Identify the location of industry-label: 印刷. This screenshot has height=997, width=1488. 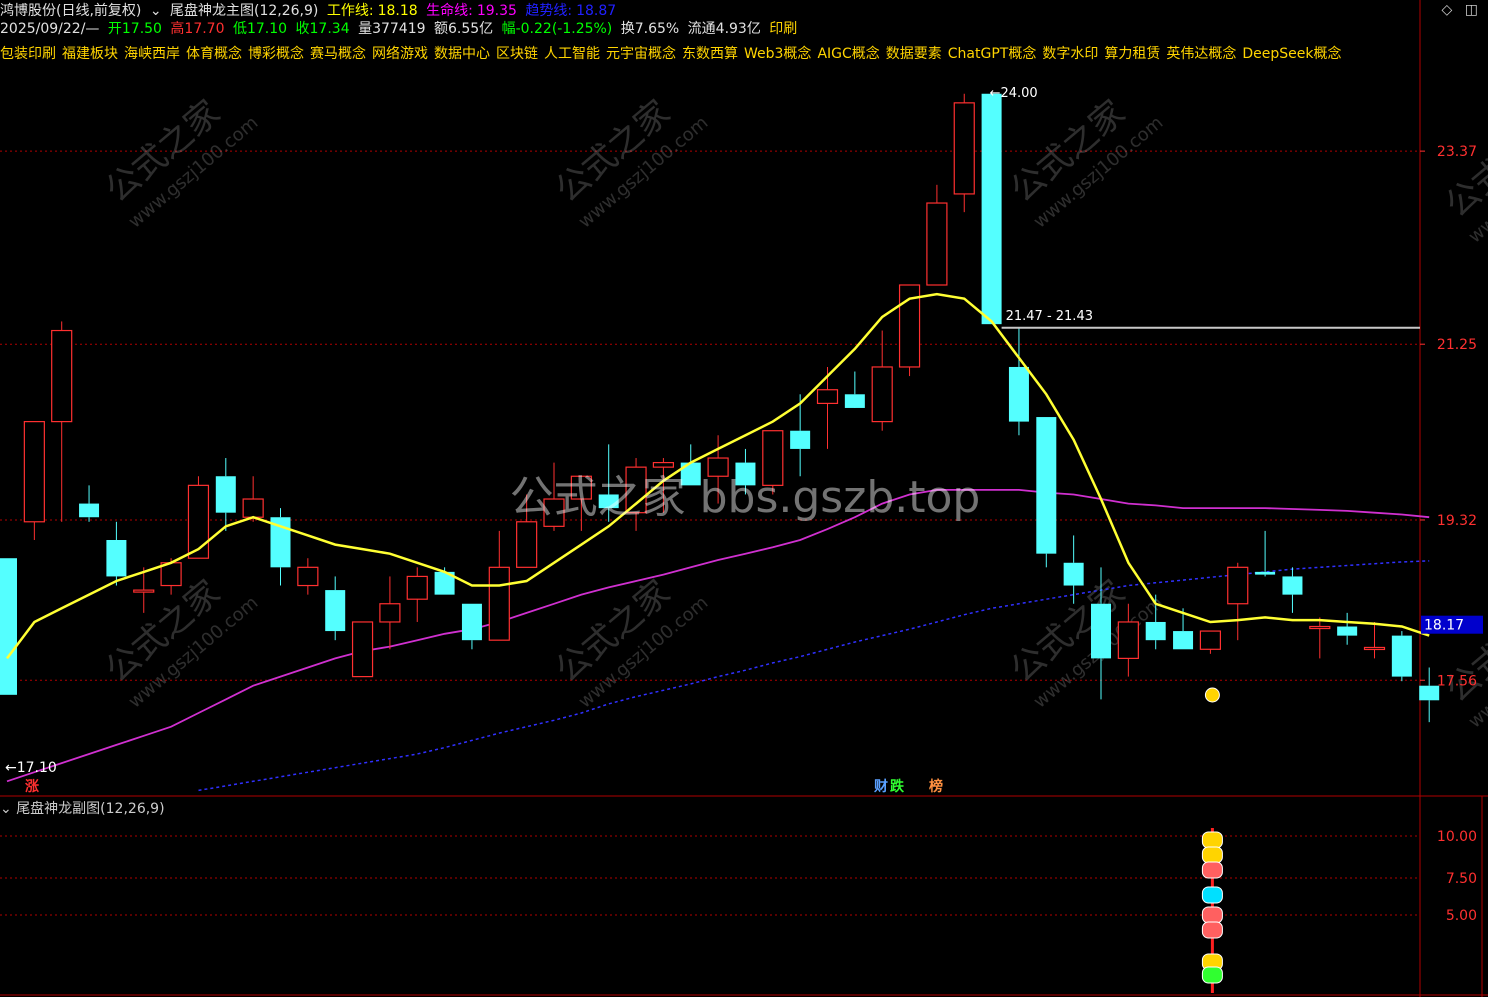
(783, 29).